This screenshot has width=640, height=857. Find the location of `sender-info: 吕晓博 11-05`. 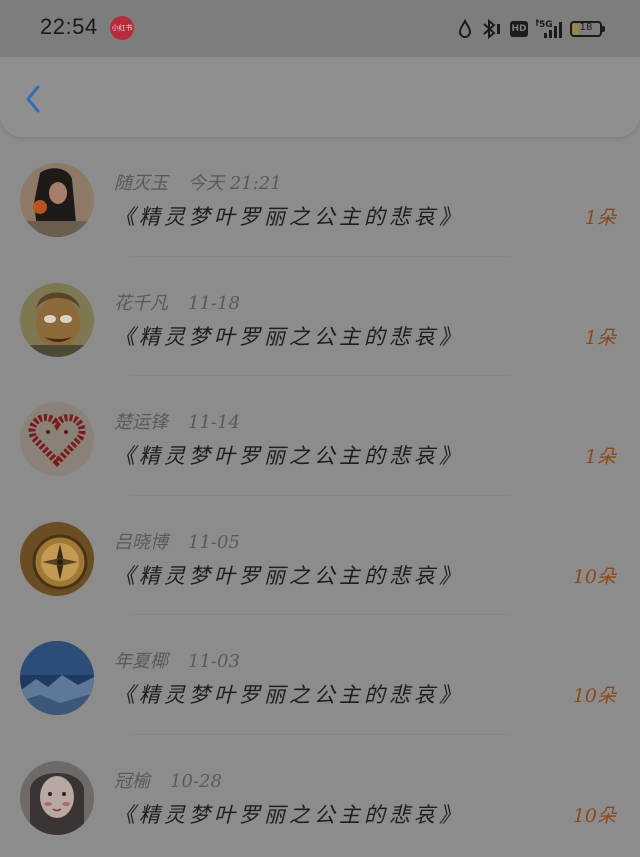

sender-info: 吕晓博 11-05 is located at coordinates (177, 541).